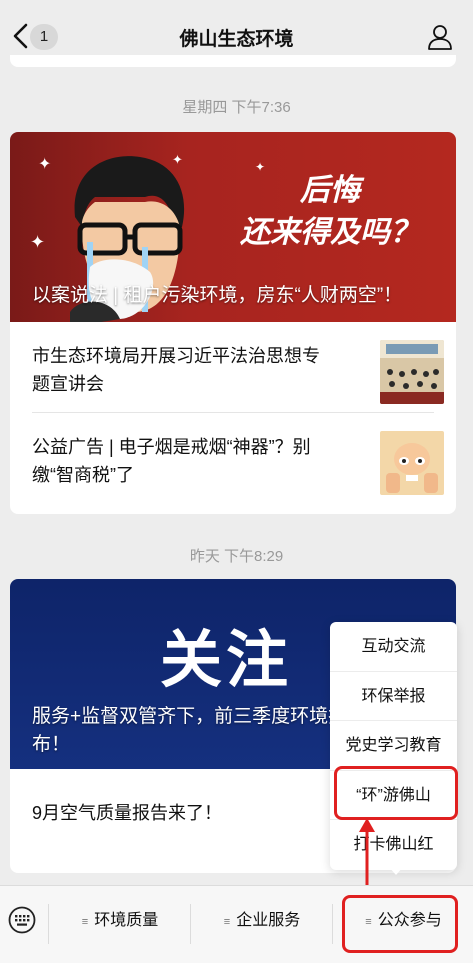 The image size is (473, 963). What do you see at coordinates (217, 295) in the screenshot?
I see `cover-article-title: 以案说法 | 租户污染环境，房东“人财两空”！` at bounding box center [217, 295].